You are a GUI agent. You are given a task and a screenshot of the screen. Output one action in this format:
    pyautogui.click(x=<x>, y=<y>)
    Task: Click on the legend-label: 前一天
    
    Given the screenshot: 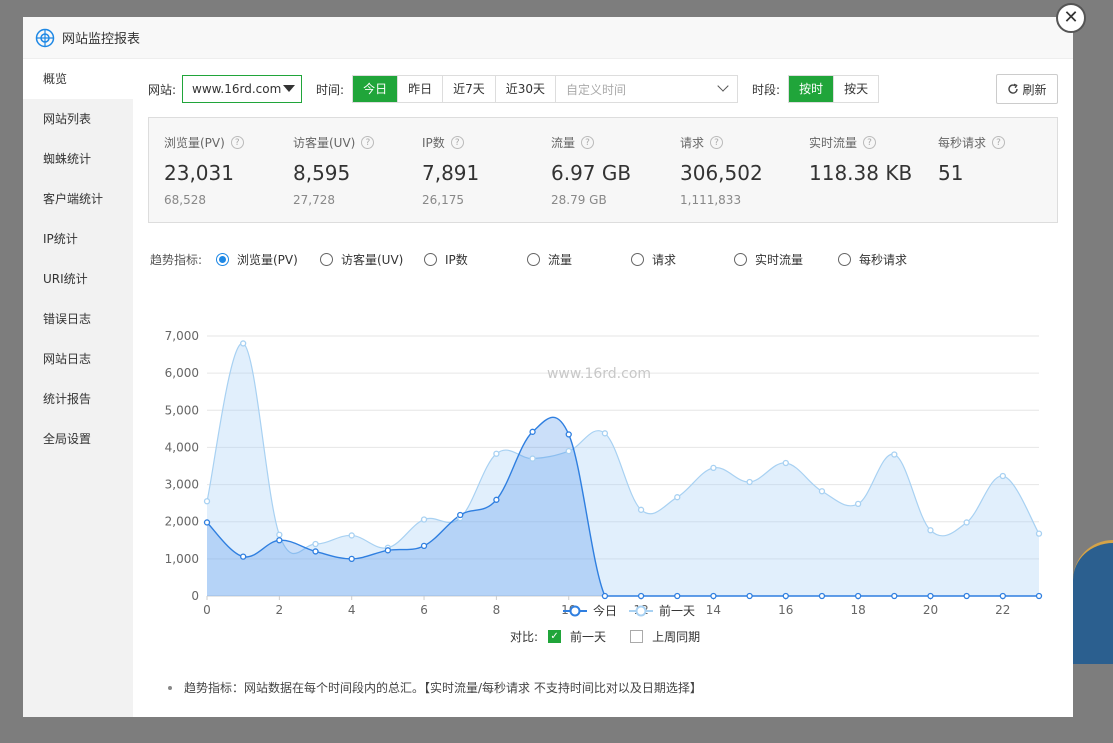 What is the action you would take?
    pyautogui.click(x=677, y=611)
    